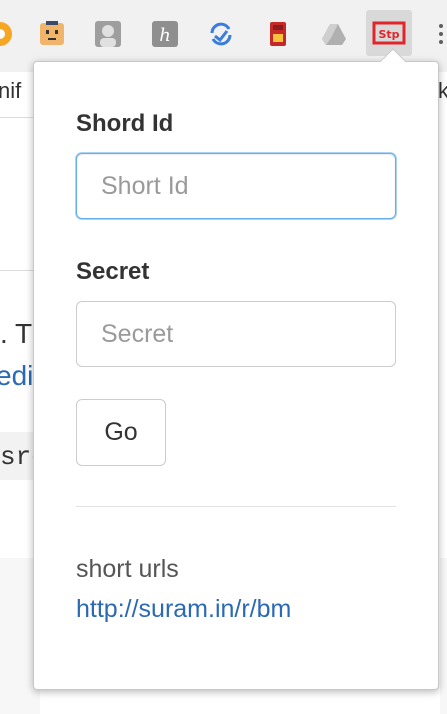 The height and width of the screenshot is (714, 447). What do you see at coordinates (334, 34) in the screenshot?
I see `drive-extension-icon` at bounding box center [334, 34].